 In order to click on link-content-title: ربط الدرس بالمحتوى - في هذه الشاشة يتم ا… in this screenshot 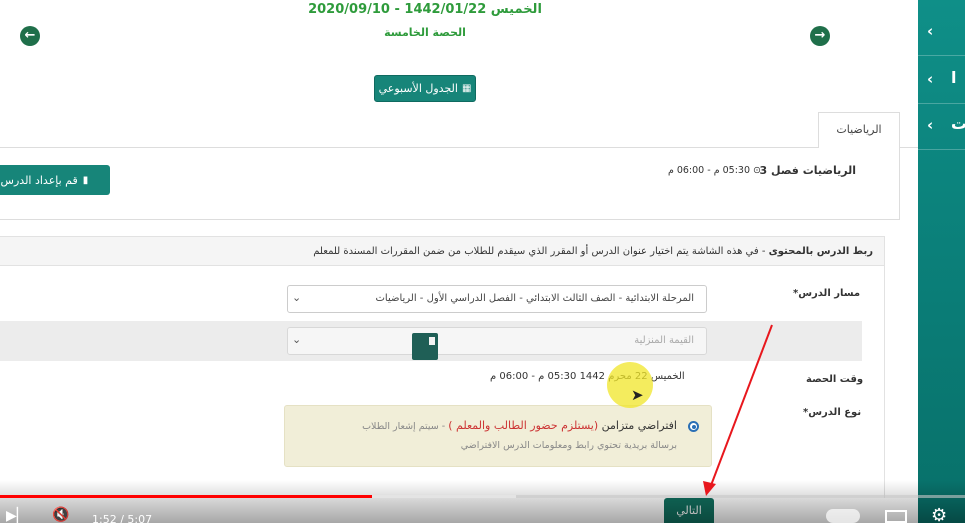, I will do `click(593, 251)`.